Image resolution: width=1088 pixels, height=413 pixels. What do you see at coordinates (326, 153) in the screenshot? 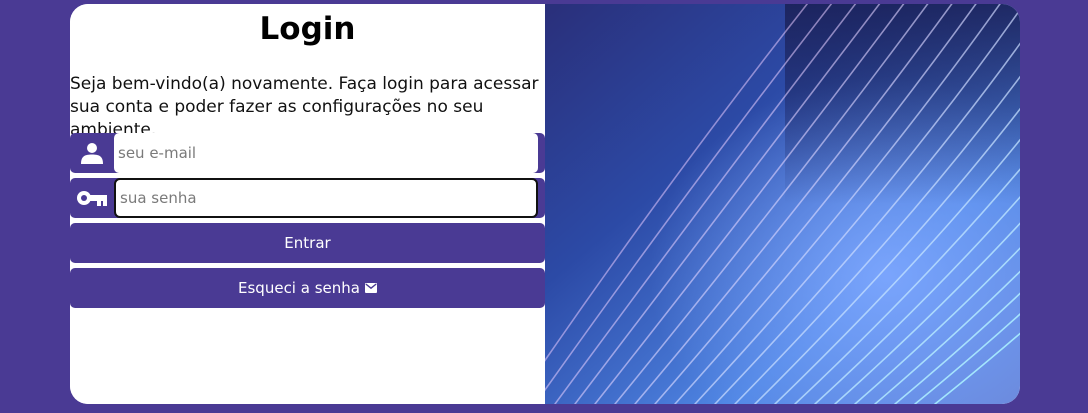
I see `email-field` at bounding box center [326, 153].